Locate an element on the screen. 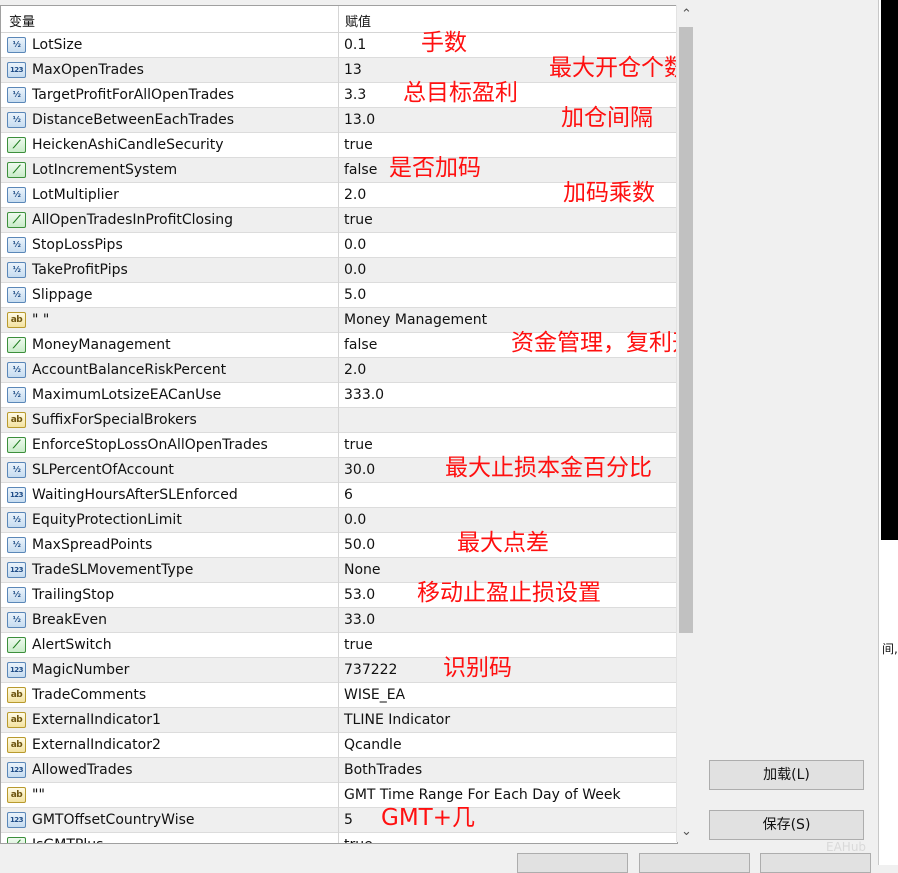 The height and width of the screenshot is (873, 898). watermark: EAHub is located at coordinates (846, 847).